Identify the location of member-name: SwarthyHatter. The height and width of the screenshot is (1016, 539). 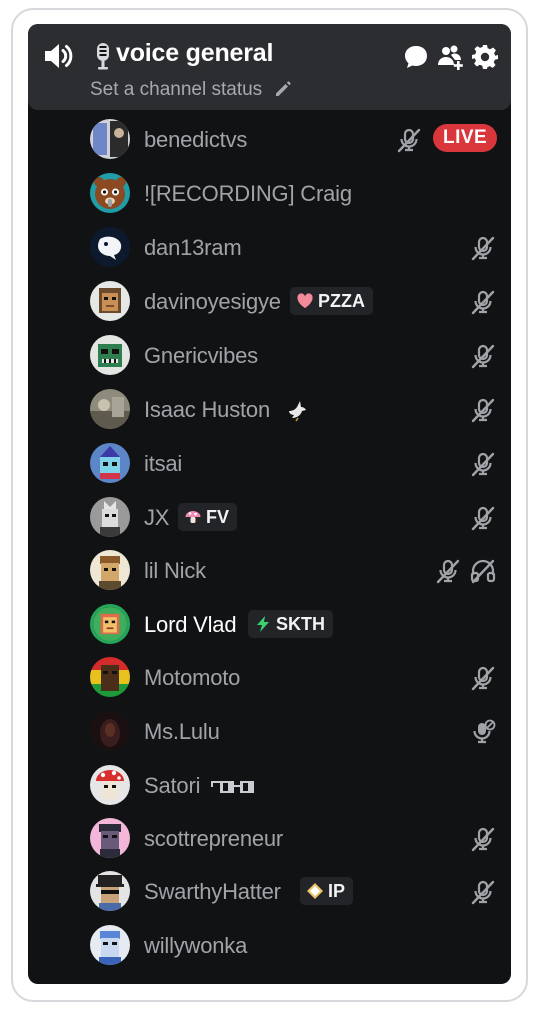
(212, 891).